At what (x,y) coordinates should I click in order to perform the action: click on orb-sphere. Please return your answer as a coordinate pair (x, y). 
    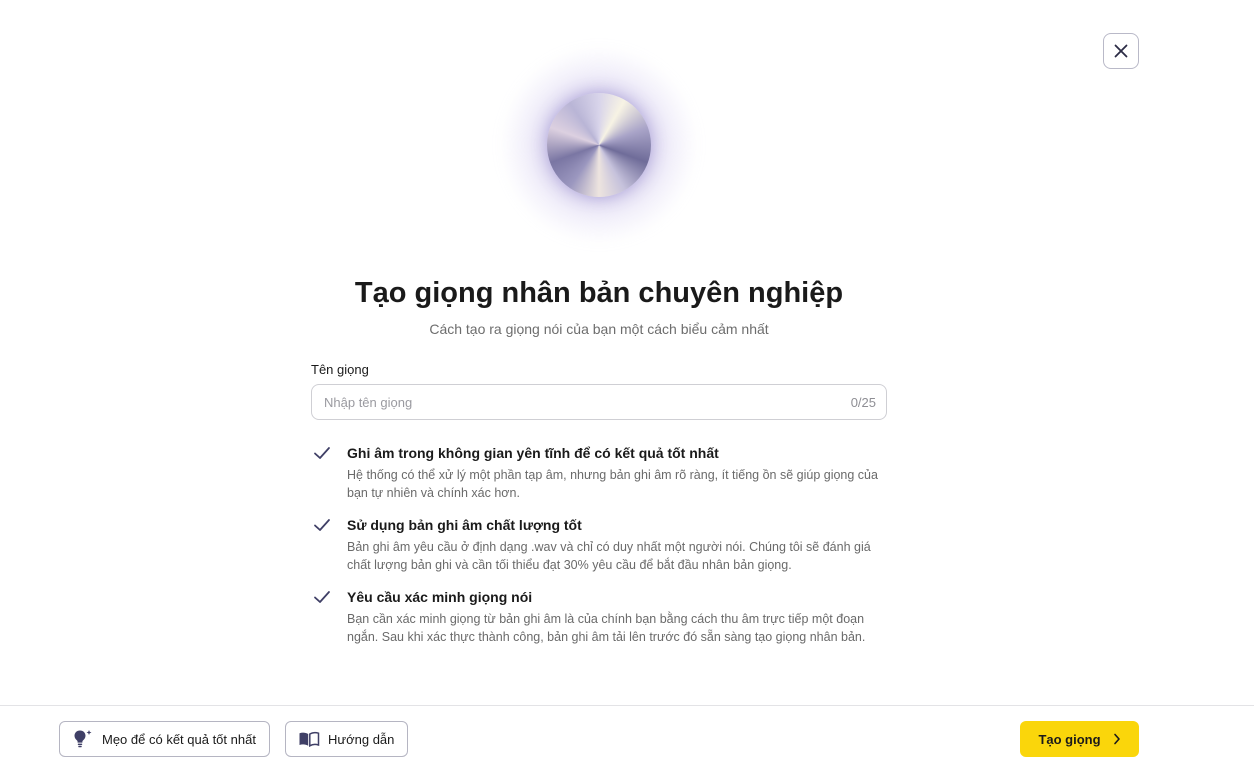
    Looking at the image, I should click on (599, 145).